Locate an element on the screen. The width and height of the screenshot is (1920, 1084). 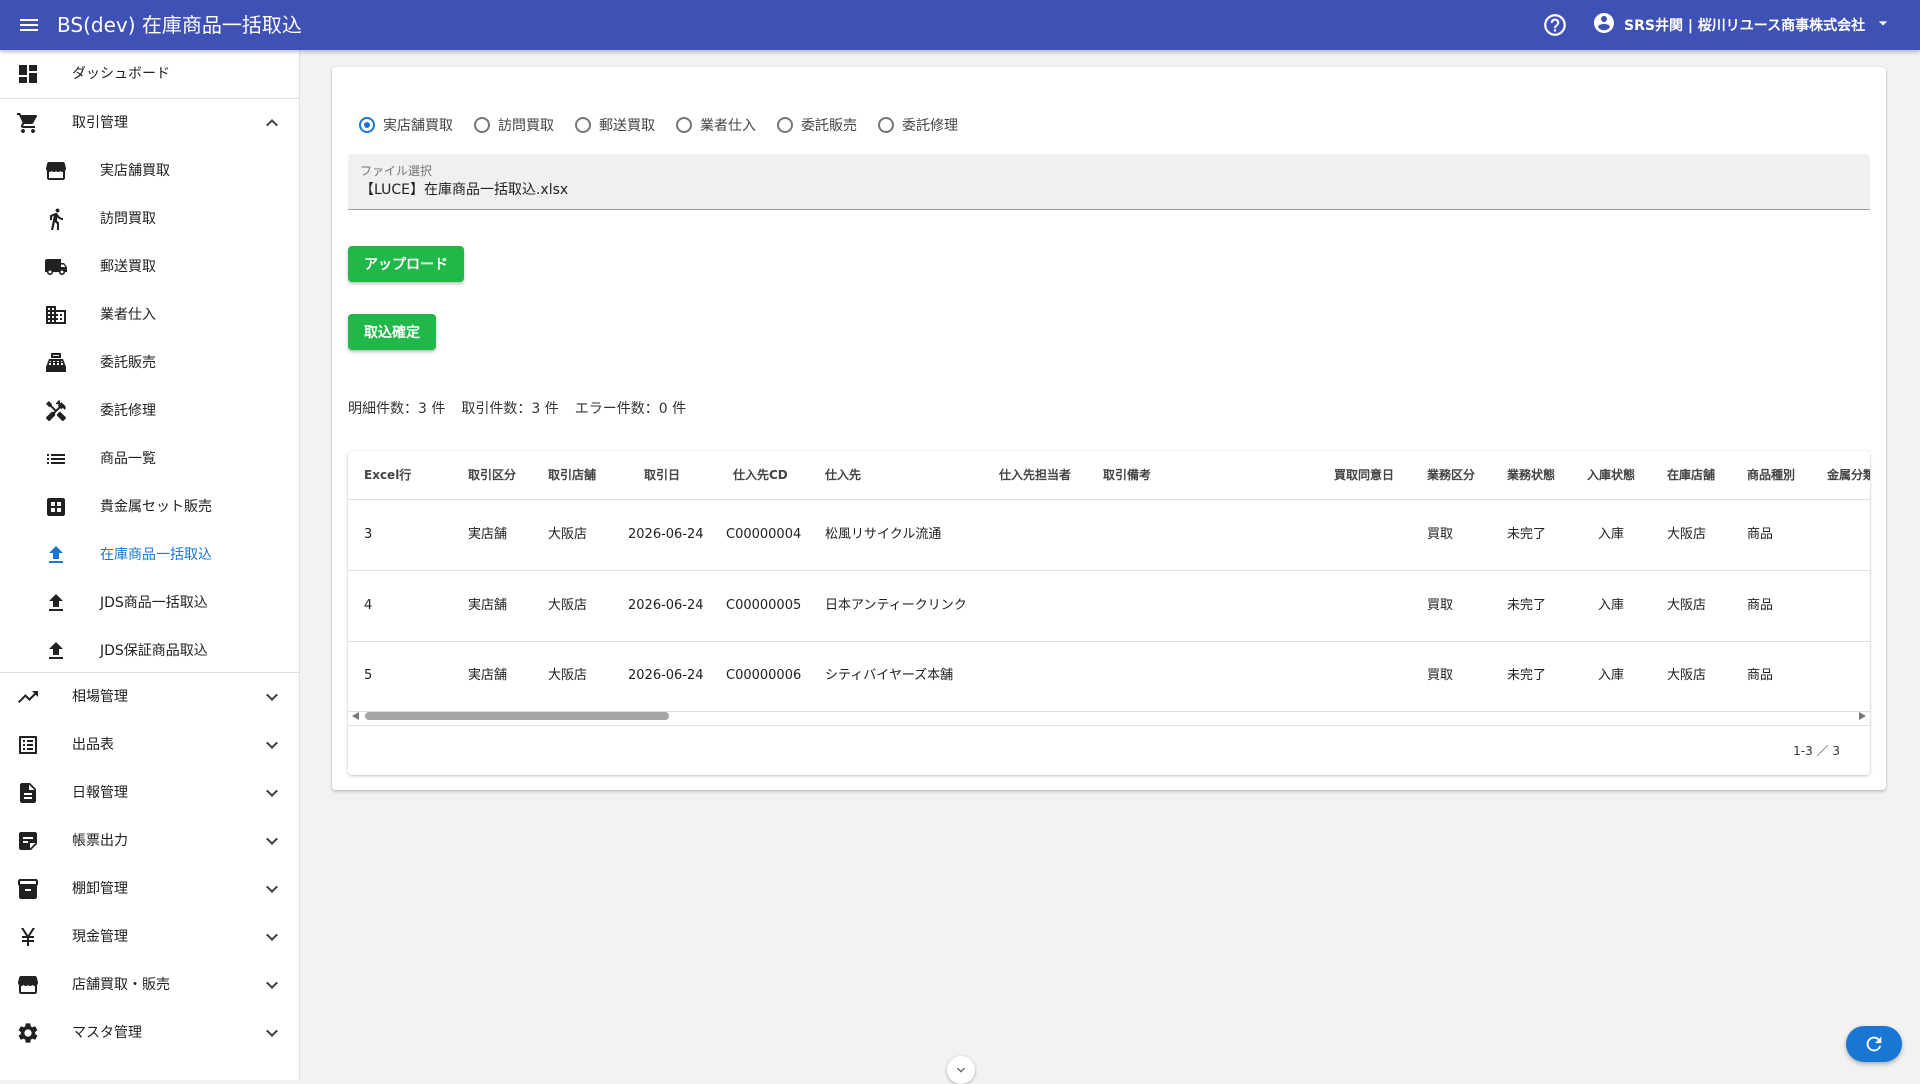
column-header: 入庫状態 is located at coordinates (1611, 475).